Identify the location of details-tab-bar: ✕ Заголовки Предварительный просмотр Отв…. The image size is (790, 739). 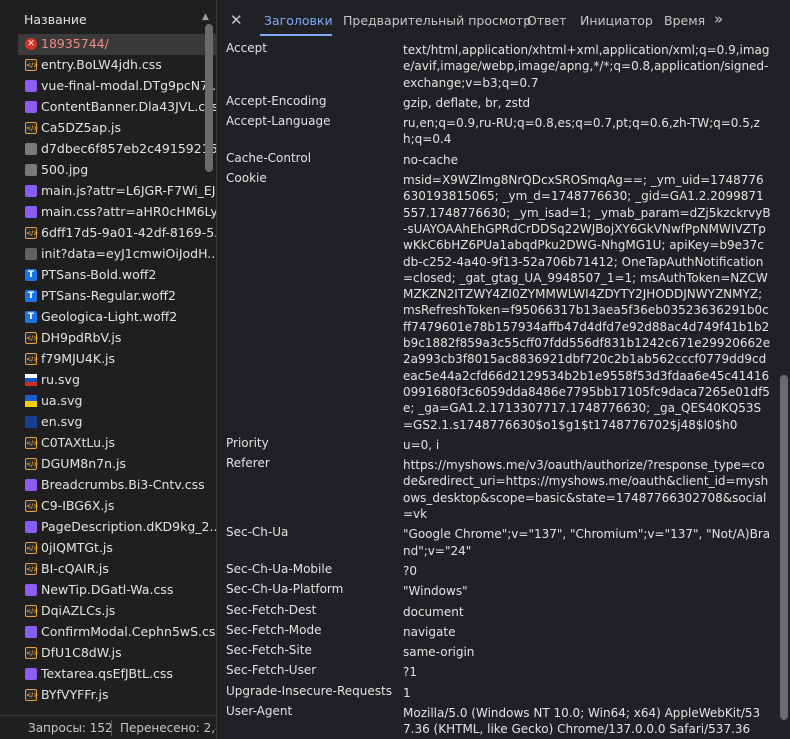
(503, 22).